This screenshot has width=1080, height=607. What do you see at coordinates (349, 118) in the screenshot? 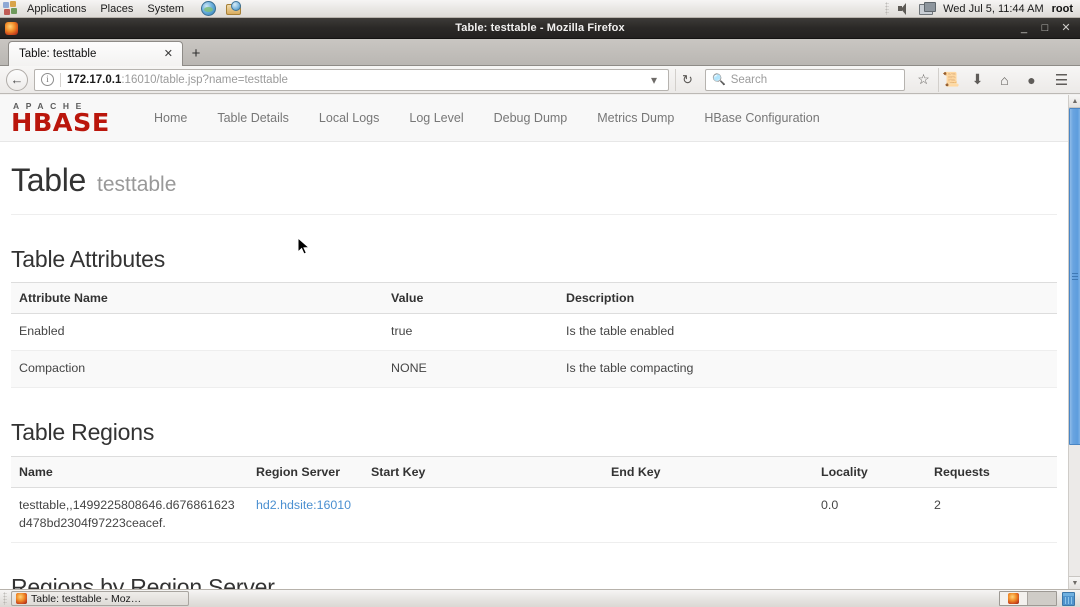
I see `nav-link-local-logs: Local Logs` at bounding box center [349, 118].